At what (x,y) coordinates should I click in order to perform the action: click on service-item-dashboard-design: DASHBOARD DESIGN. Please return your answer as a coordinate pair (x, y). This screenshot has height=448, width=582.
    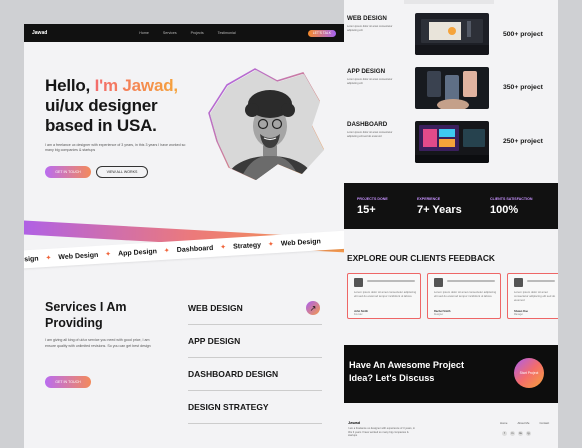
    Looking at the image, I should click on (255, 374).